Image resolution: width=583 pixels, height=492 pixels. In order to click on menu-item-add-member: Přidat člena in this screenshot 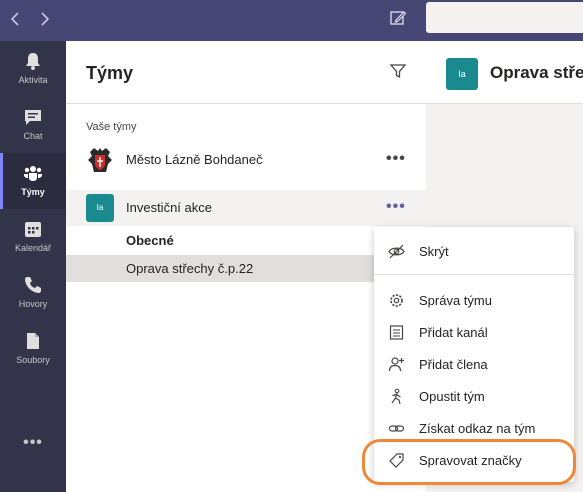, I will do `click(474, 364)`.